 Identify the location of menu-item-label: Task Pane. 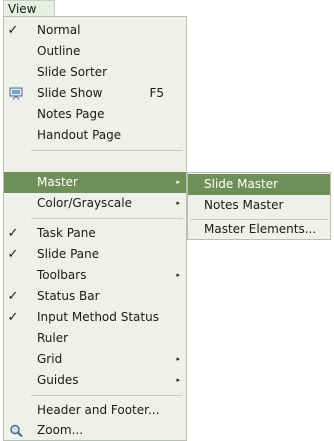
(66, 233).